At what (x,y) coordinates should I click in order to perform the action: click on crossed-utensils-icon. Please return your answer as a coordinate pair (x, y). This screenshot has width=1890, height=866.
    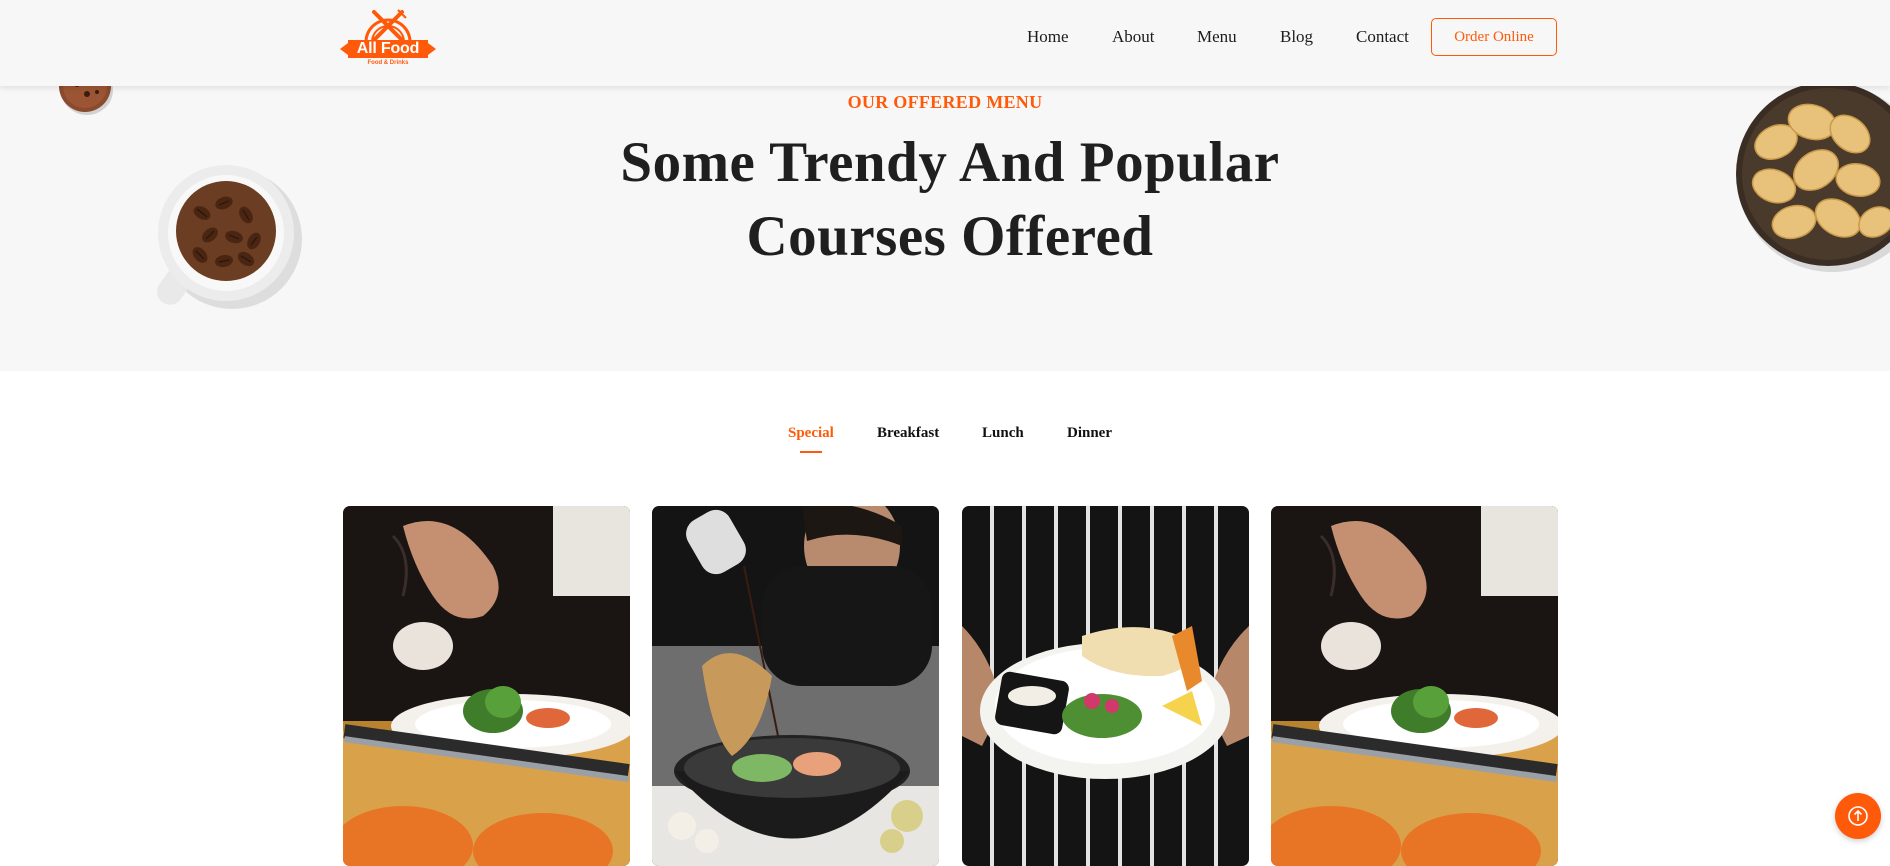
    Looking at the image, I should click on (388, 26).